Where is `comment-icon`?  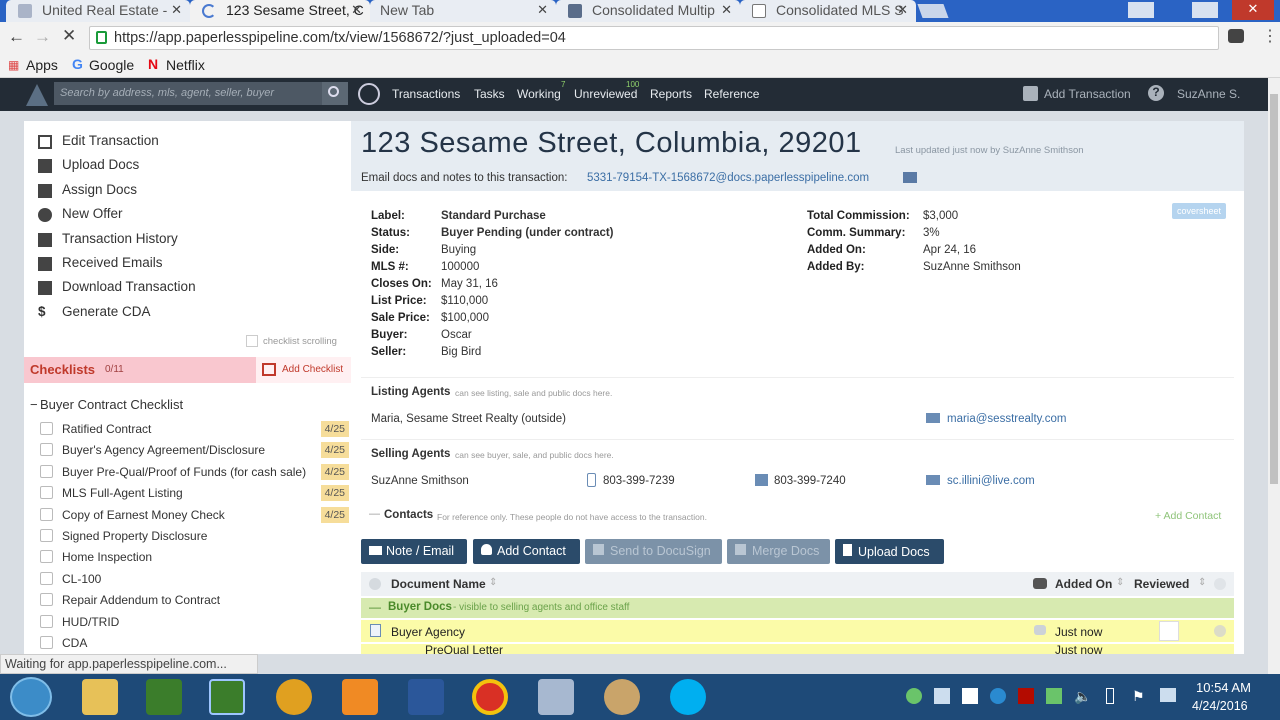
comment-icon is located at coordinates (1040, 630).